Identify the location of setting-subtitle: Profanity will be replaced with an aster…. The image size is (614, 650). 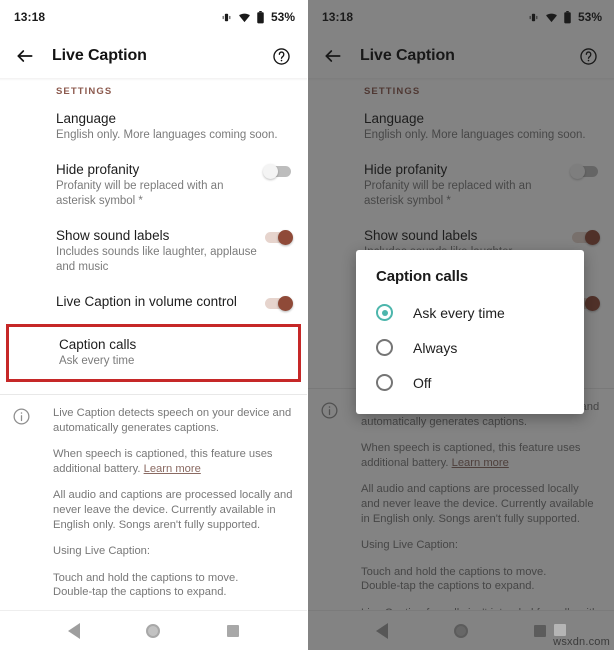
(140, 193).